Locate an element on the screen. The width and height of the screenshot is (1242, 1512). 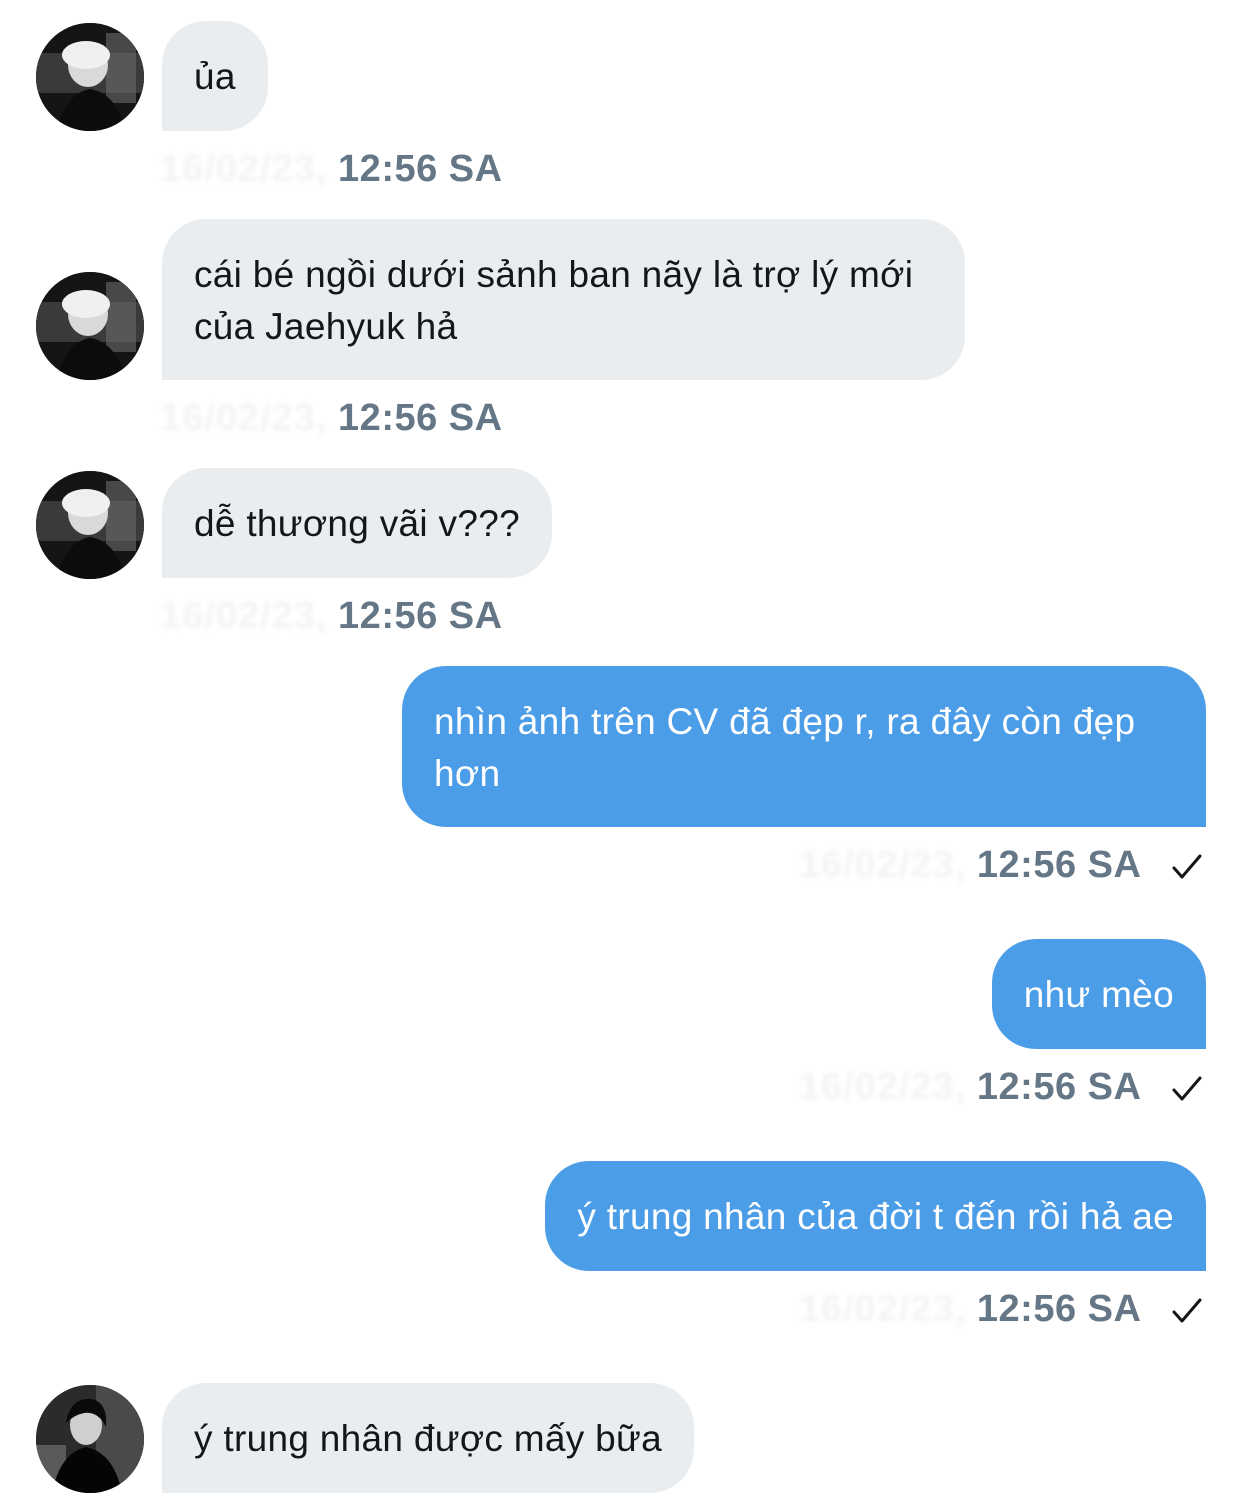
message-bubble-incoming: dễ thương vãi v??? is located at coordinates (357, 523).